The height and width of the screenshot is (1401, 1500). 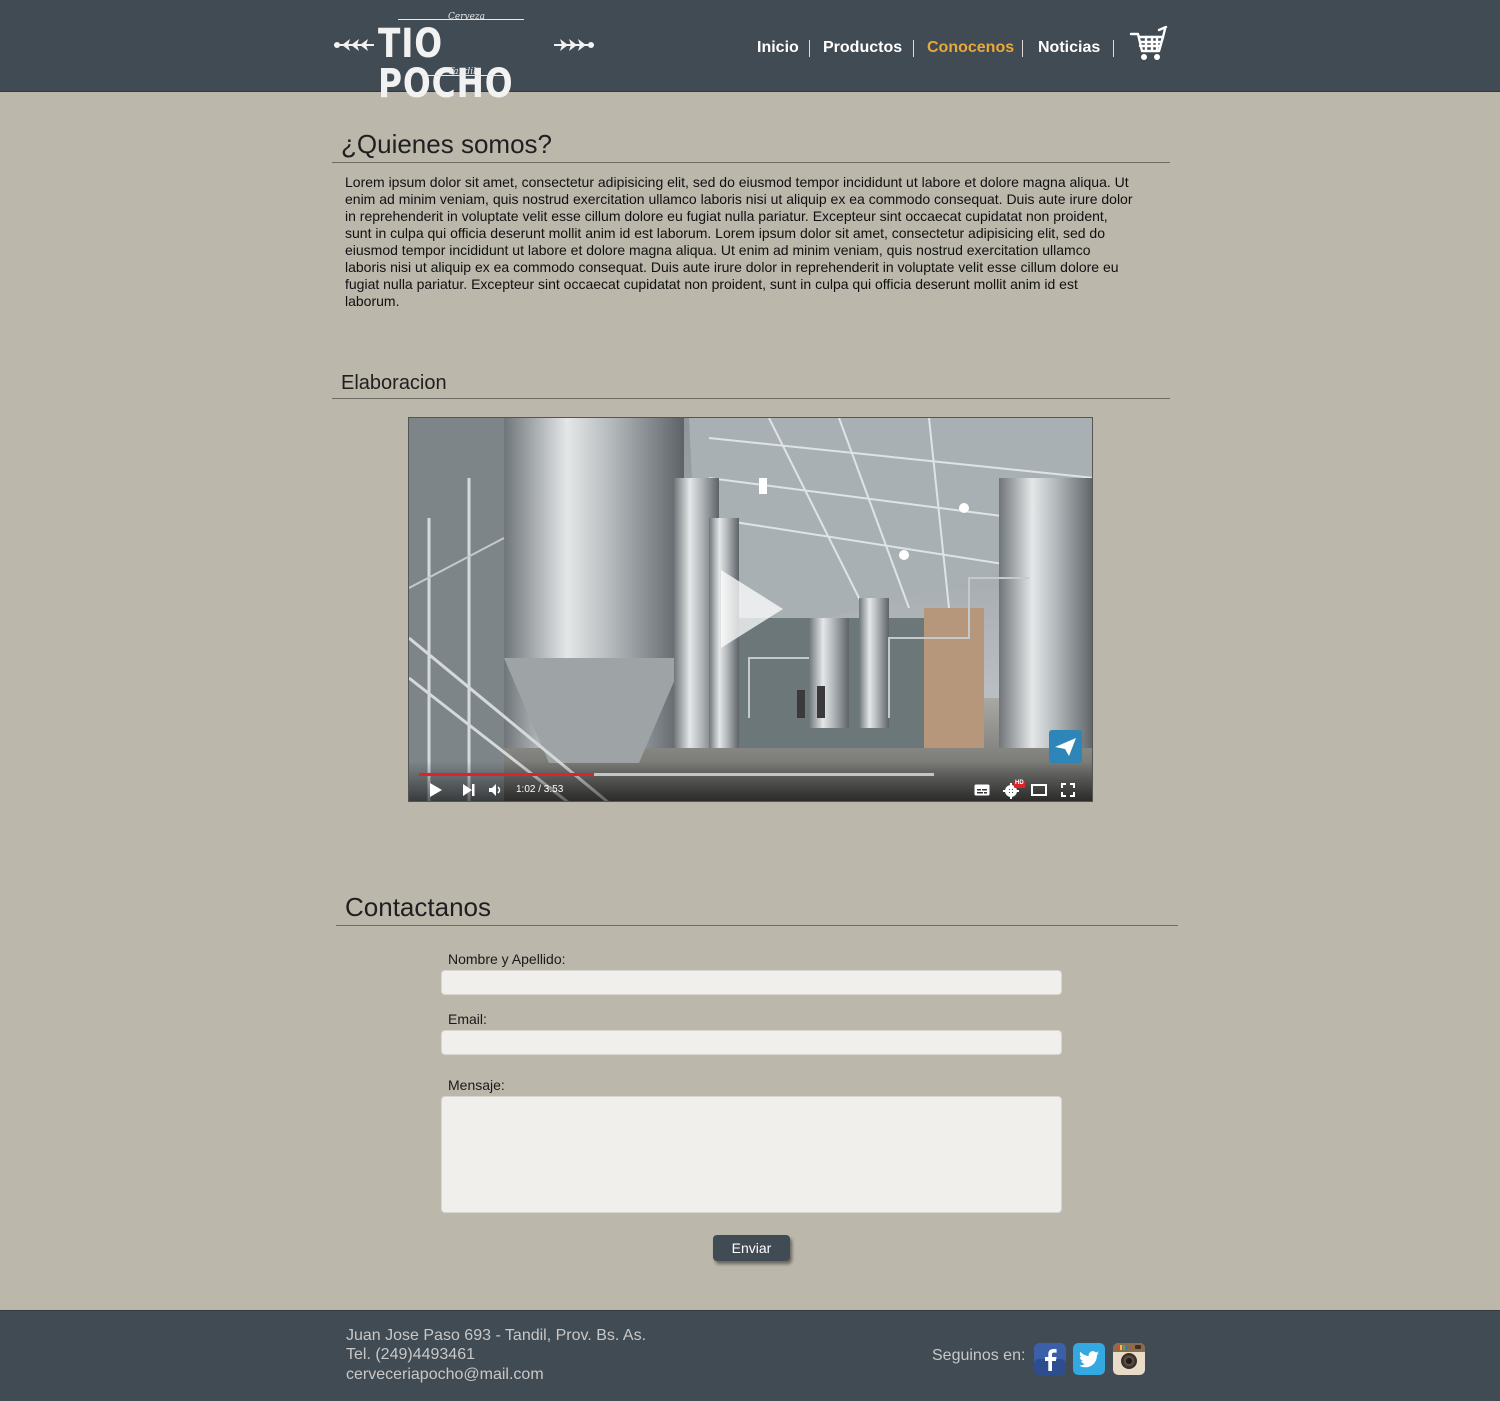 What do you see at coordinates (751, 1154) in the screenshot?
I see `message-field` at bounding box center [751, 1154].